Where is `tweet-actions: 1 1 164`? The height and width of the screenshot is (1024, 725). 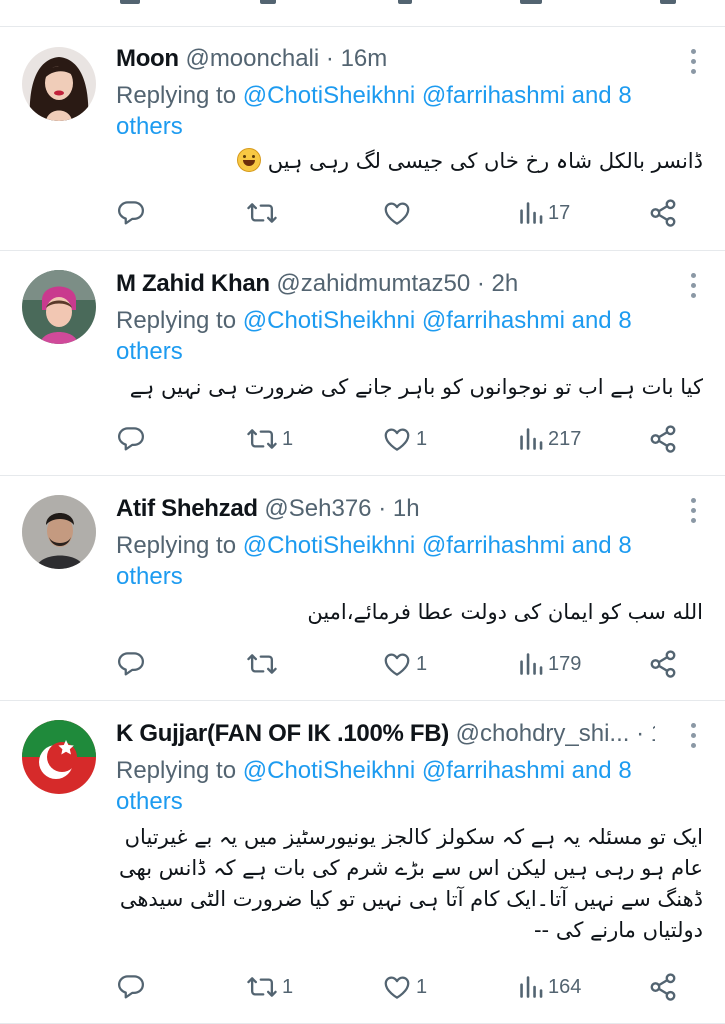
tweet-actions: 1 1 164 is located at coordinates (406, 987).